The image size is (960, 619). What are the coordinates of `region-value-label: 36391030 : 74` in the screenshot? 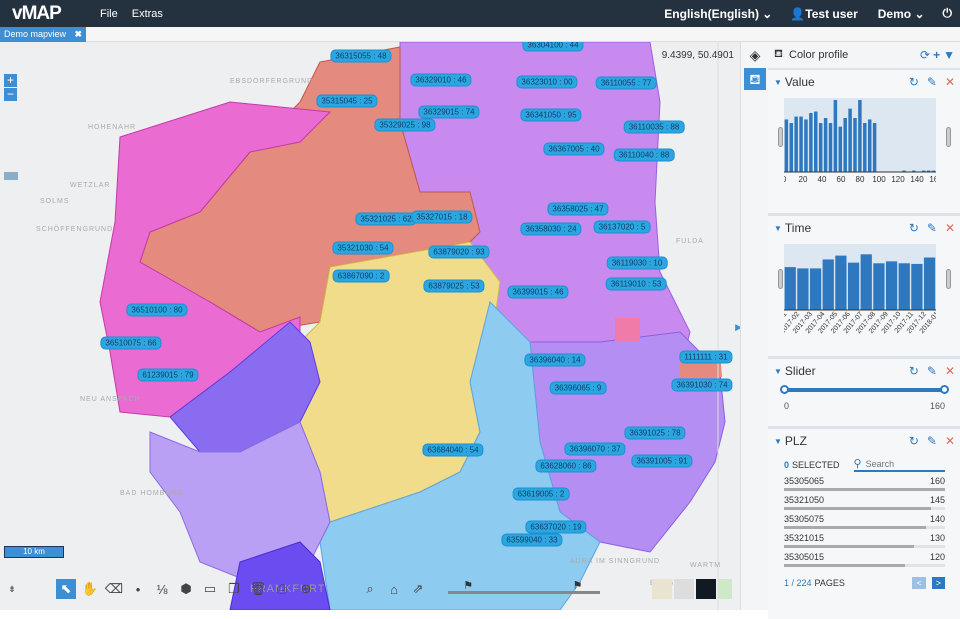 It's located at (702, 385).